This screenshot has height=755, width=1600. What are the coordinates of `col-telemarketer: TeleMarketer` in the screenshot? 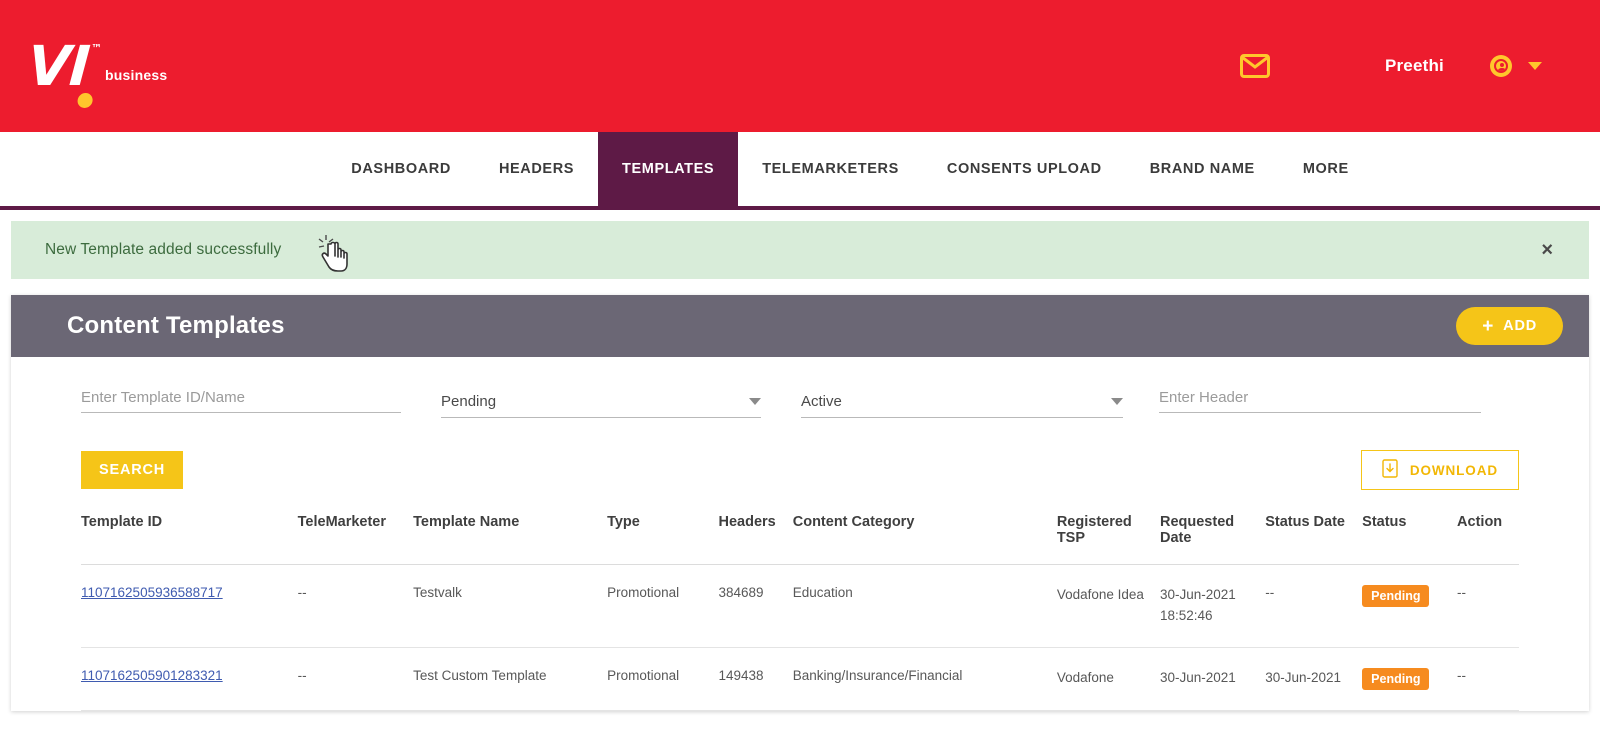 It's located at (355, 539).